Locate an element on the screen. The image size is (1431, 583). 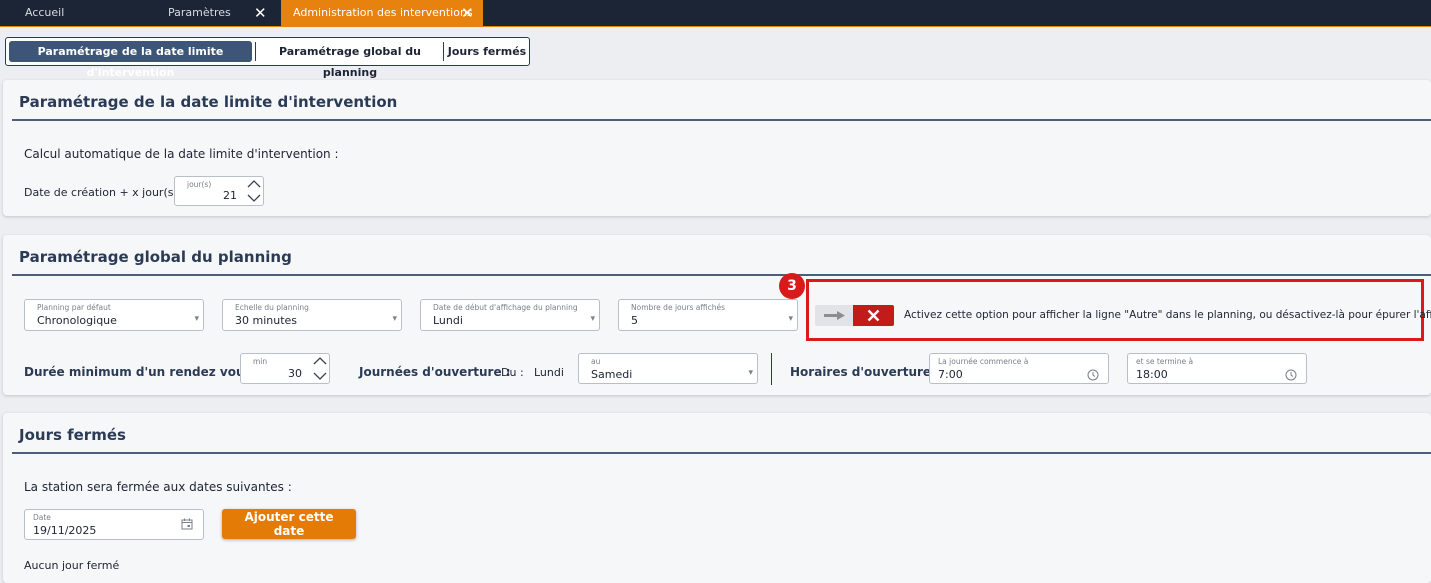
end-hour-input: et se termine à 18:00 is located at coordinates (1217, 368).